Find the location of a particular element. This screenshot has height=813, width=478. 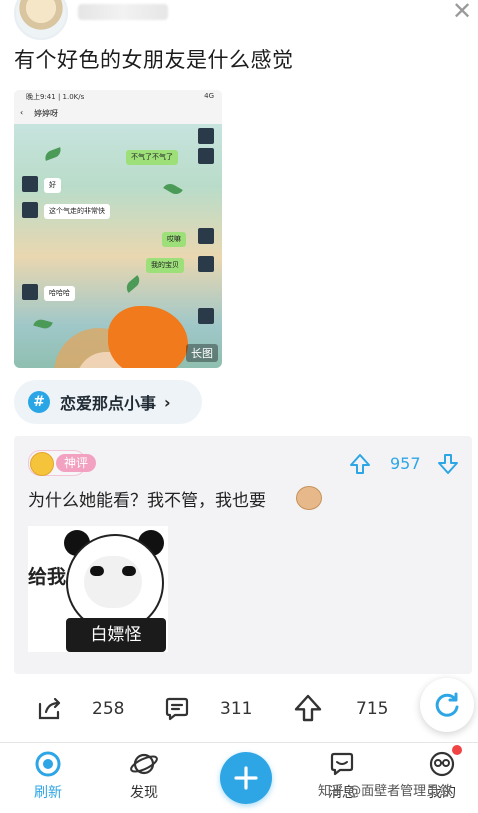

phone-status-network: 4G is located at coordinates (209, 96).